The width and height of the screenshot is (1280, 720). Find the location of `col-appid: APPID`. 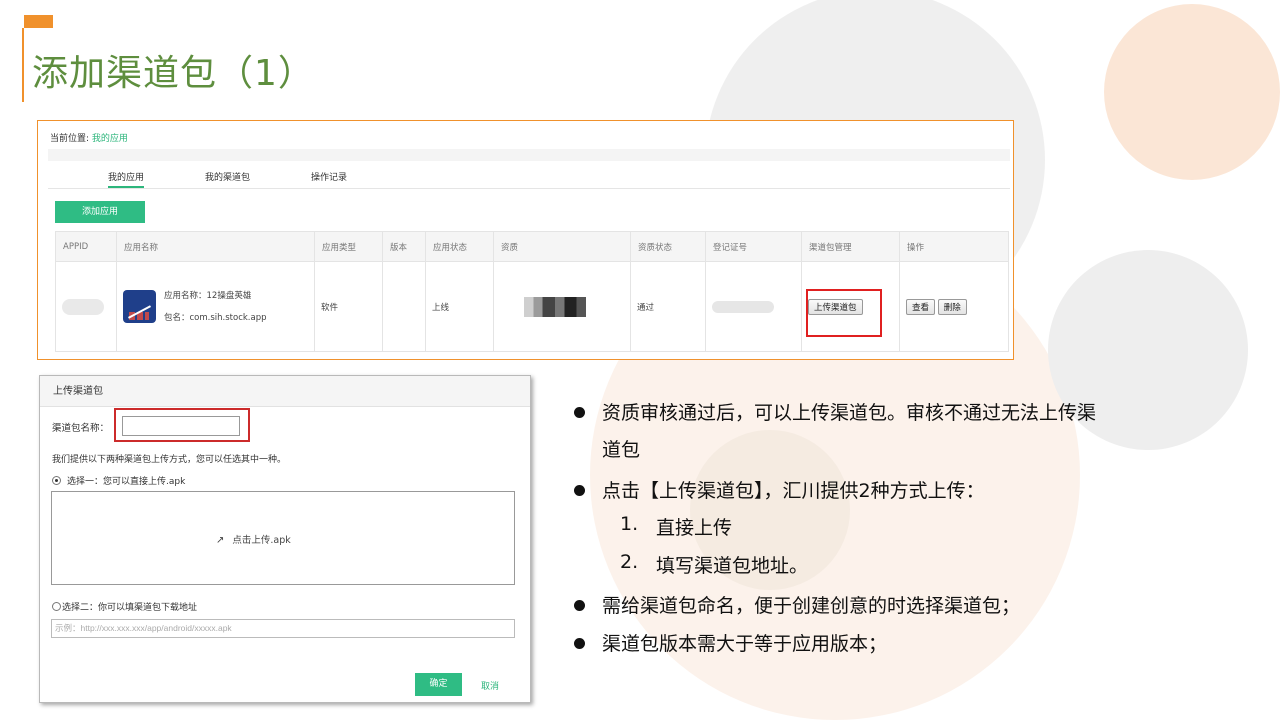

col-appid: APPID is located at coordinates (86, 246).